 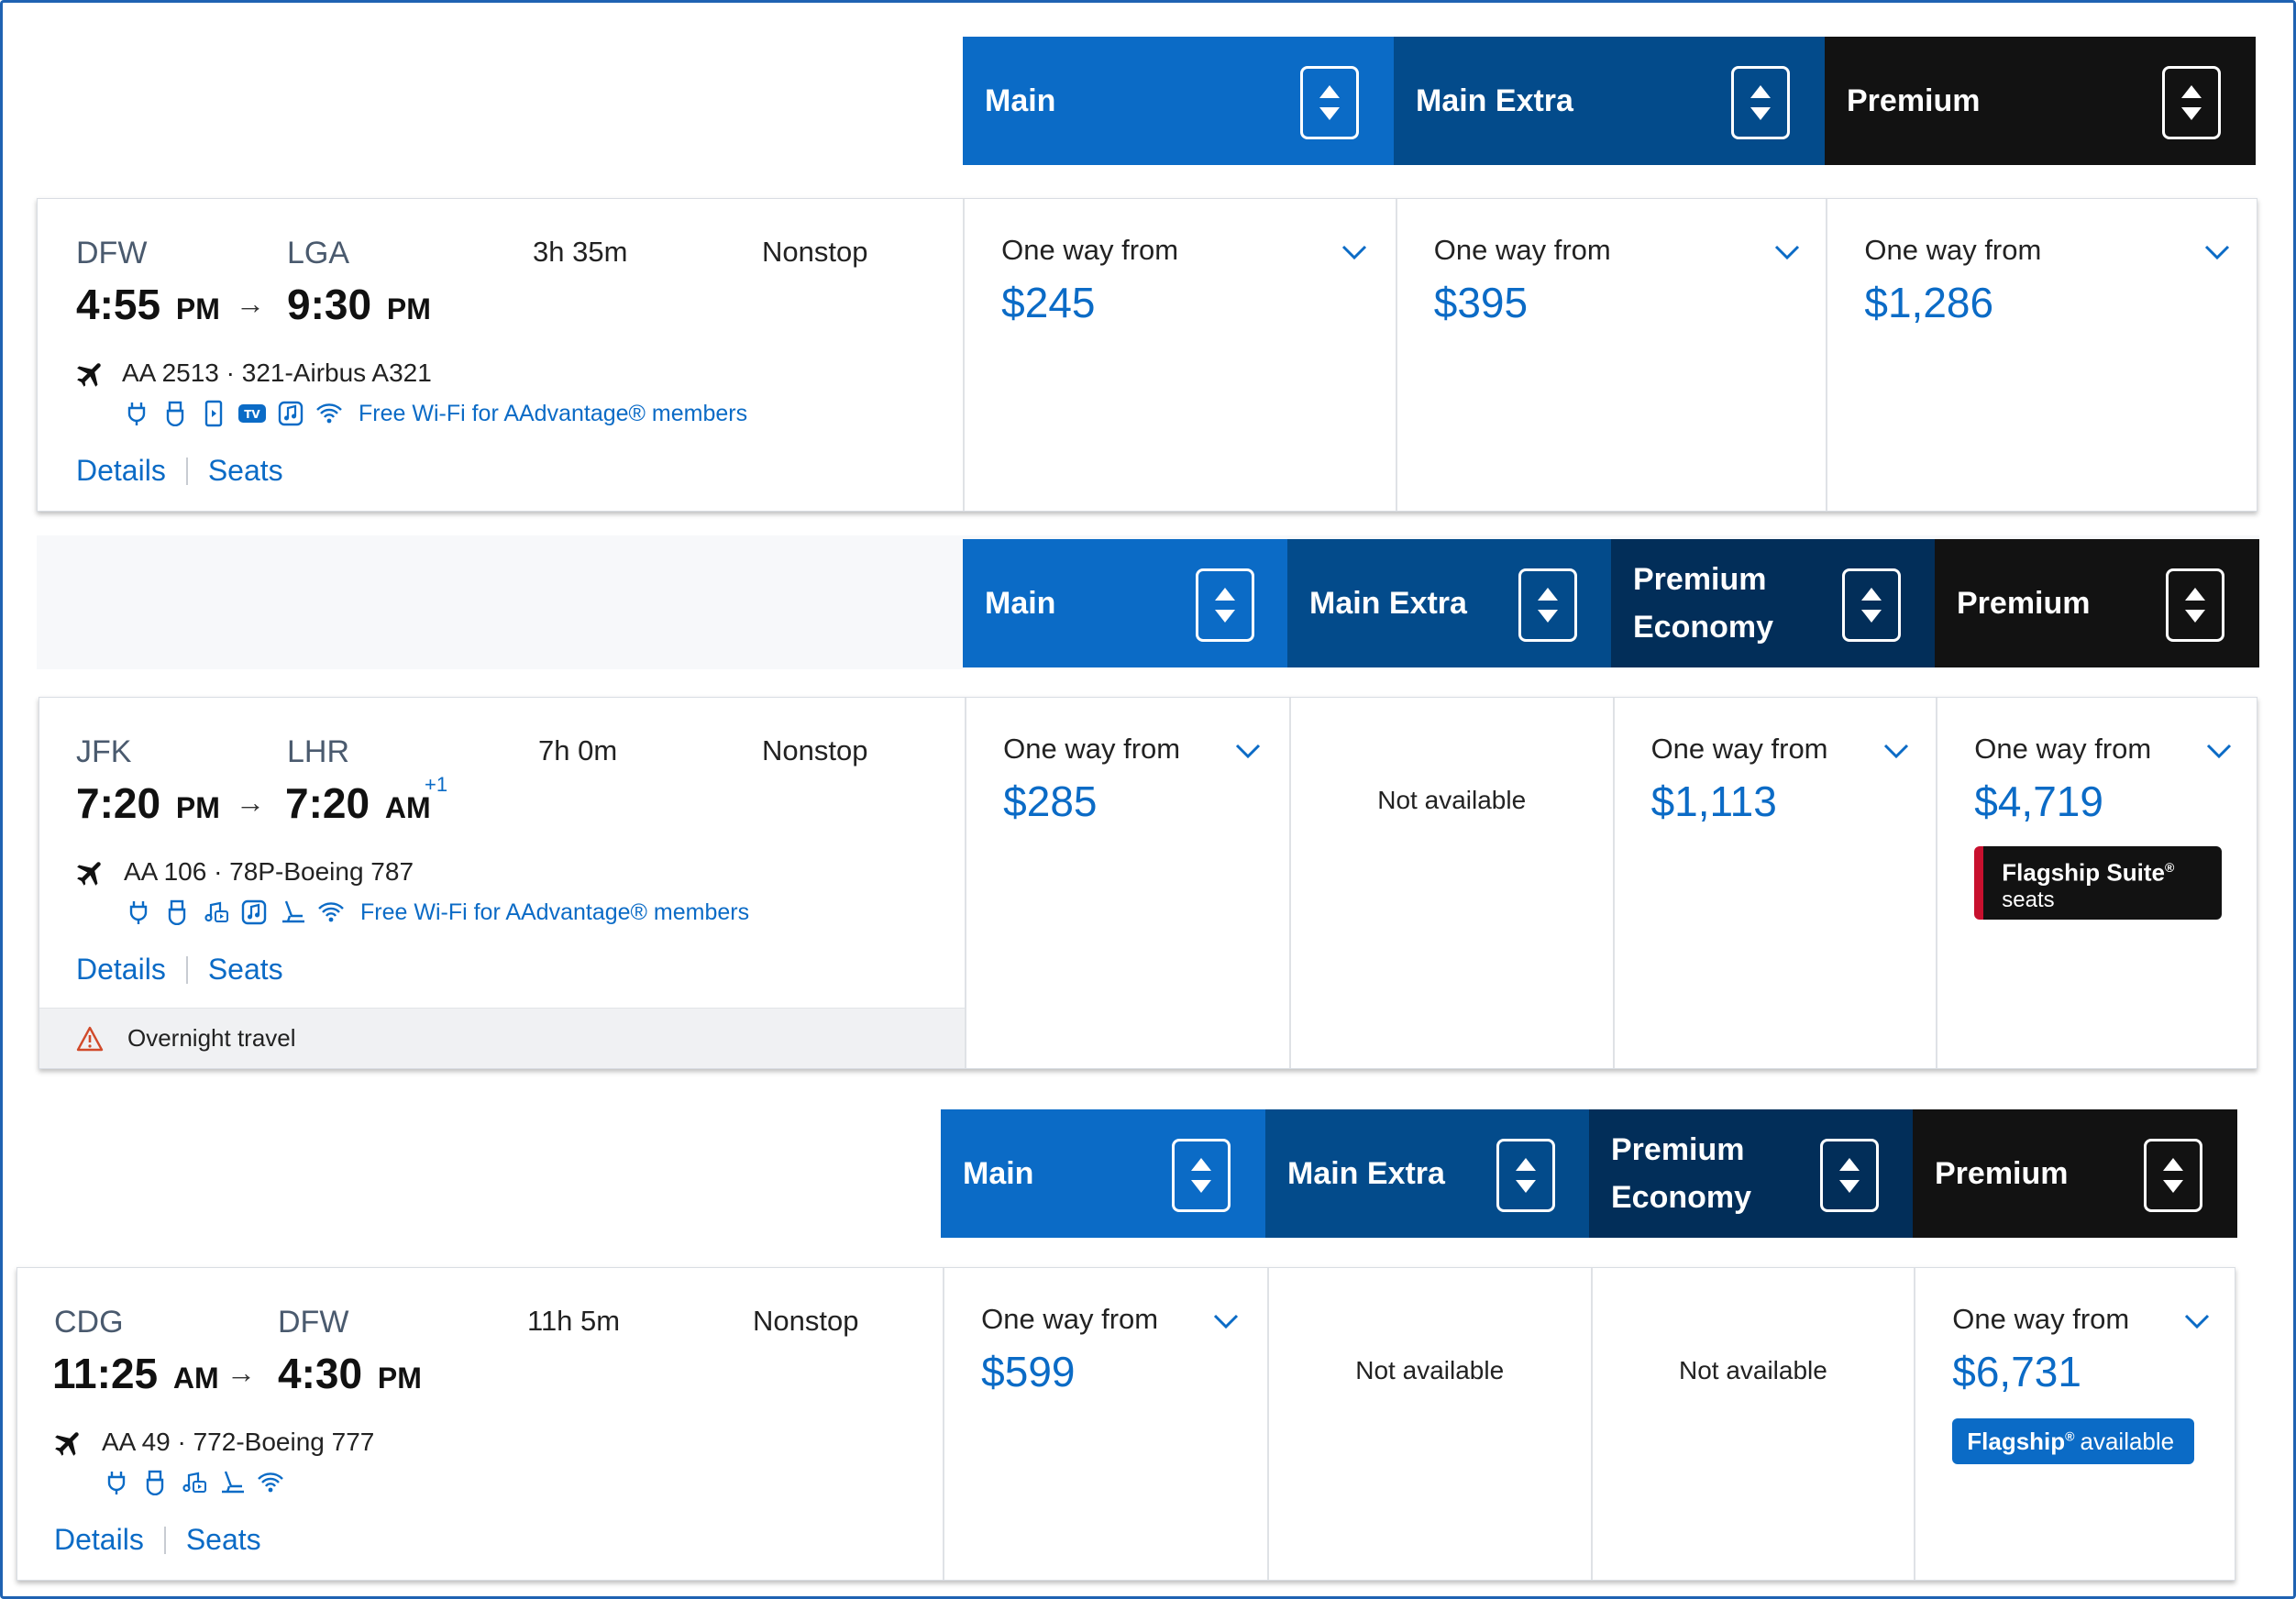 I want to click on fare-cell-main-extra: Not available, so click(x=1450, y=883).